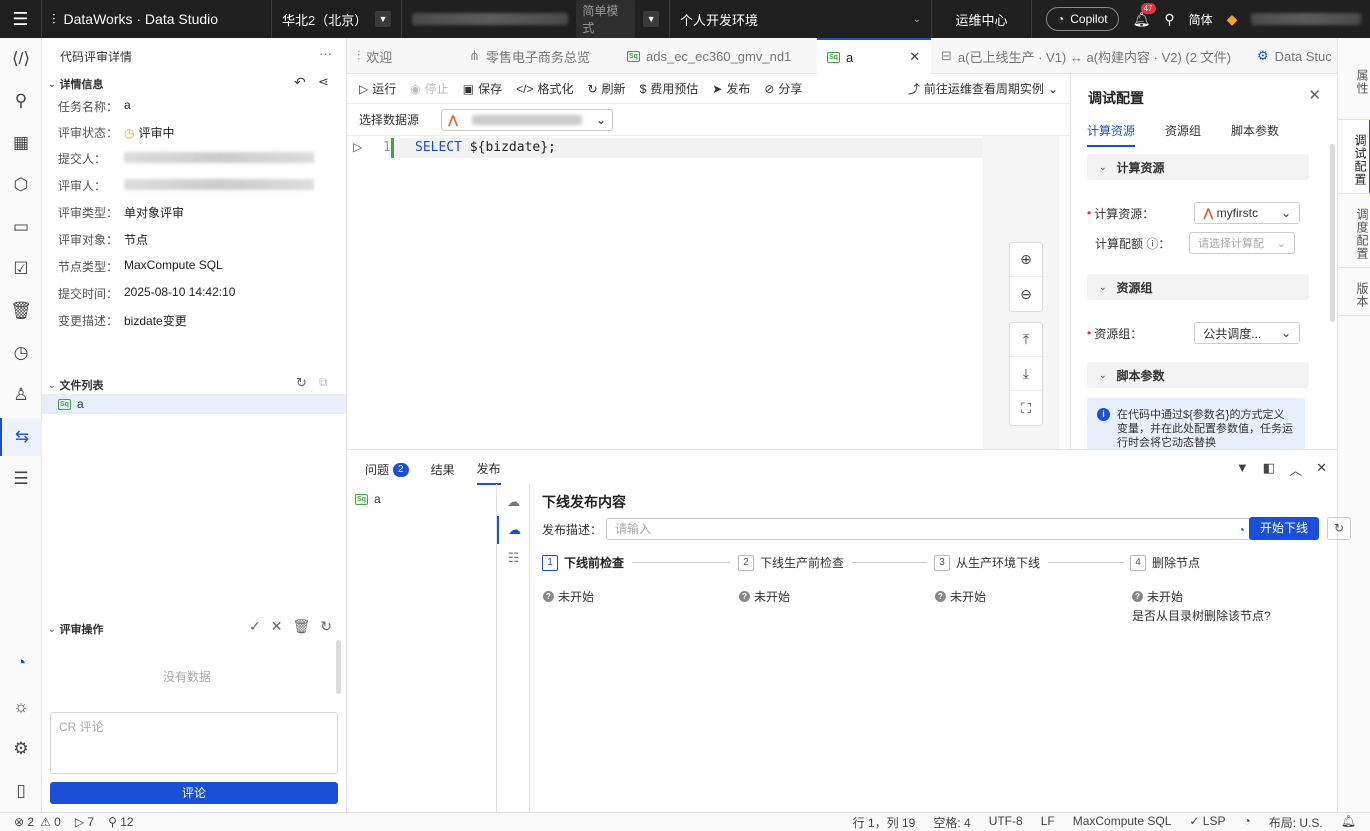  Describe the element at coordinates (1247, 333) in the screenshot. I see `resource-group-select: 公共调度... ⌄` at that location.